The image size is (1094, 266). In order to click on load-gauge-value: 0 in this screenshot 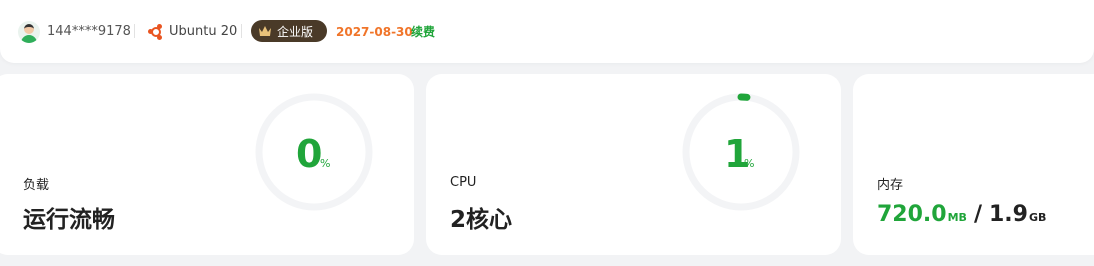, I will do `click(309, 154)`.